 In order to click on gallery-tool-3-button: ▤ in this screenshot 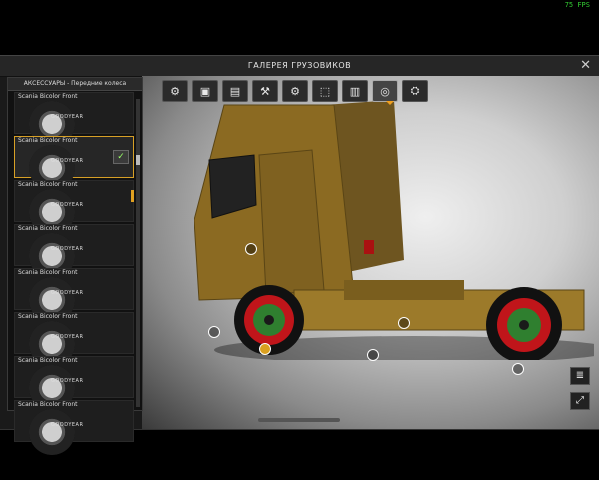, I will do `click(235, 91)`.